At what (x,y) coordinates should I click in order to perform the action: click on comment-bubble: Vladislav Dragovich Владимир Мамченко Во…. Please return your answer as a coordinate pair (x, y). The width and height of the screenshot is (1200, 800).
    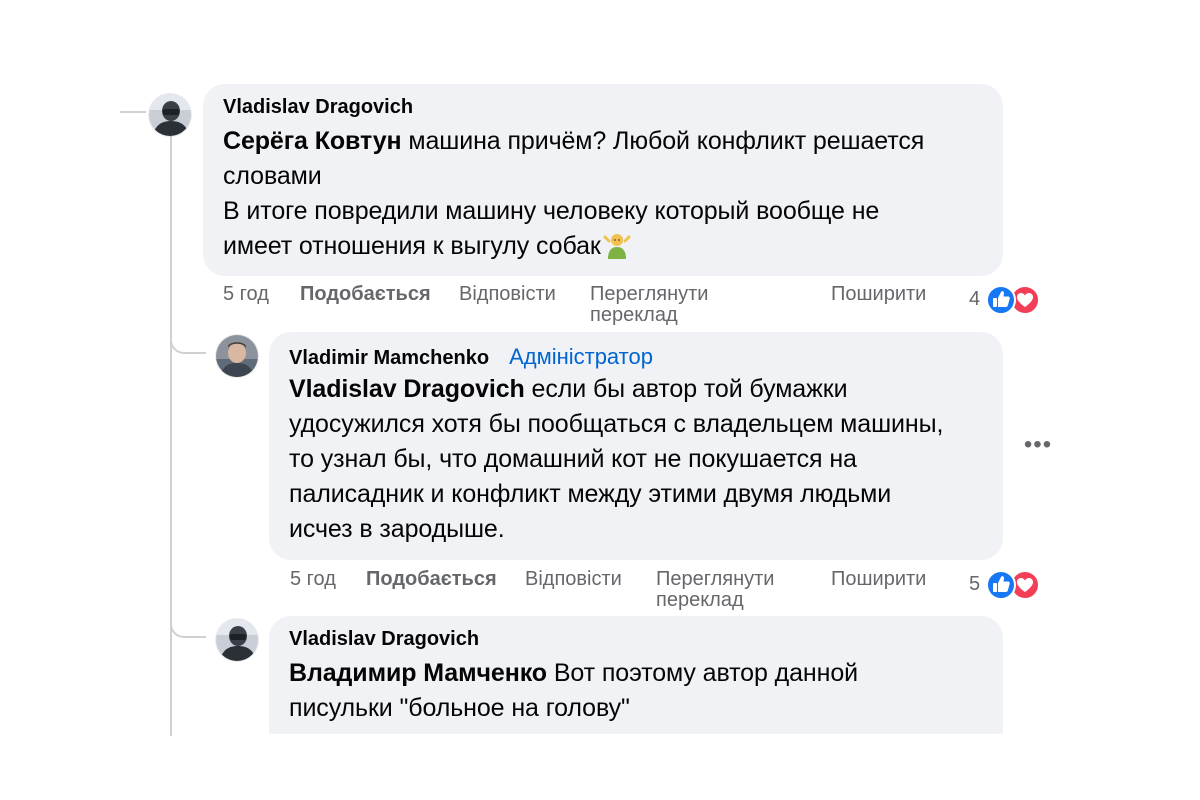
    Looking at the image, I should click on (636, 675).